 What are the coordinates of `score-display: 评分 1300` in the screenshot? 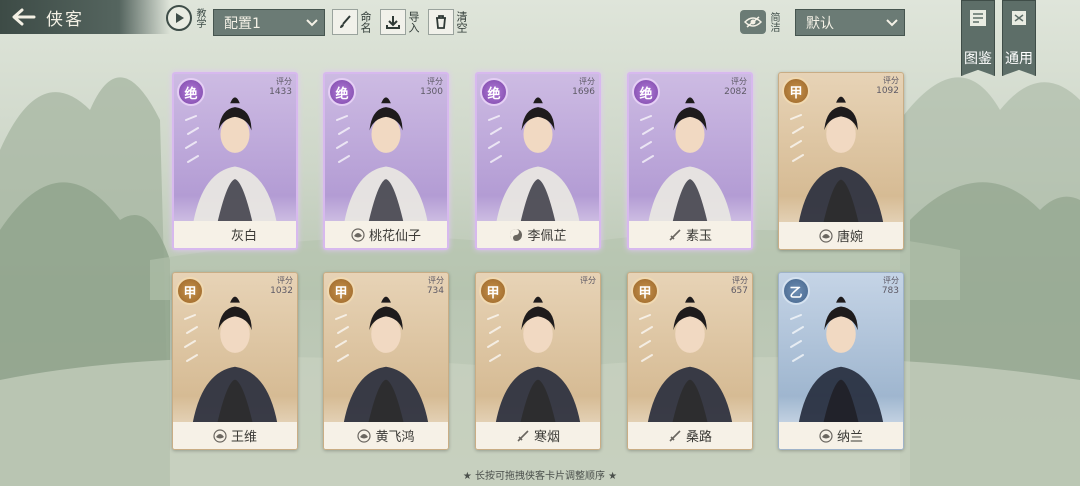 It's located at (431, 87).